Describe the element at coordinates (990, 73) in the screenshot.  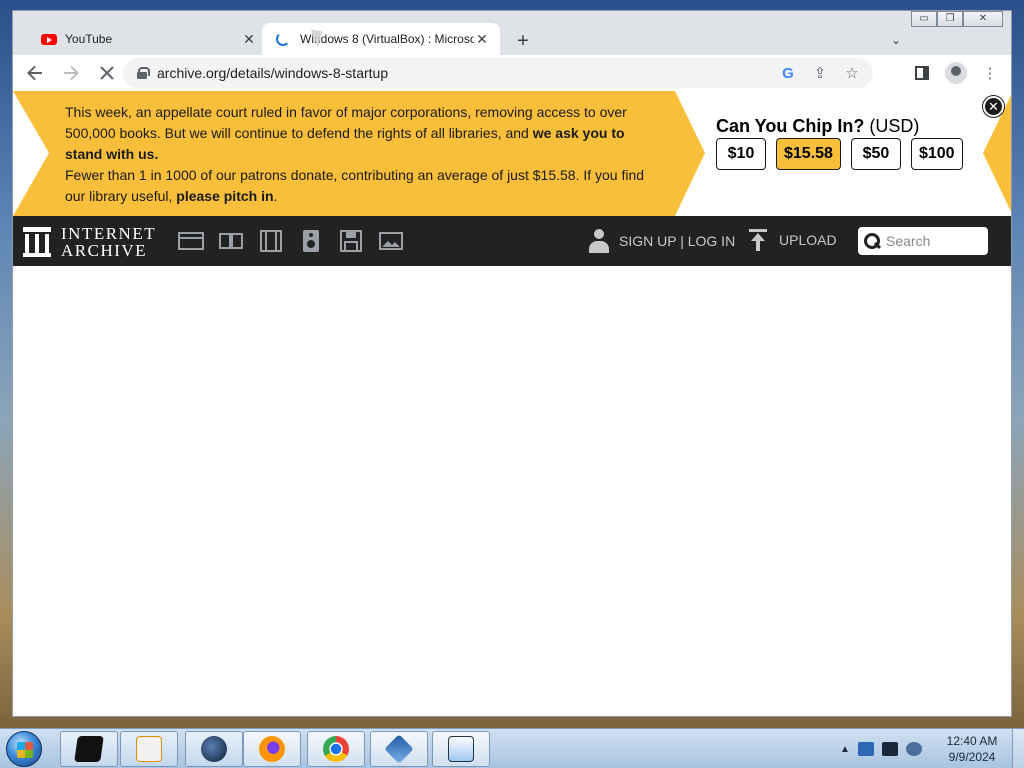
I see `menu-kebab-icon: ⋮` at that location.